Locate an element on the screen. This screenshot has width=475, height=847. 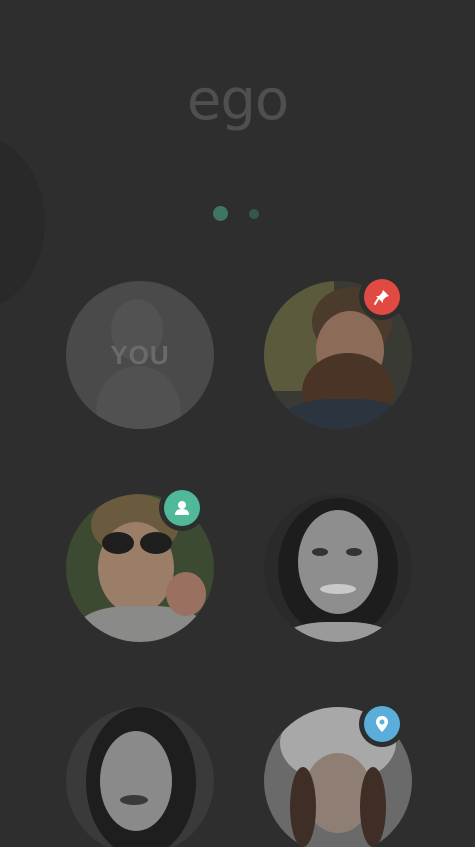
photo-sunglasses-right is located at coordinates (156, 543).